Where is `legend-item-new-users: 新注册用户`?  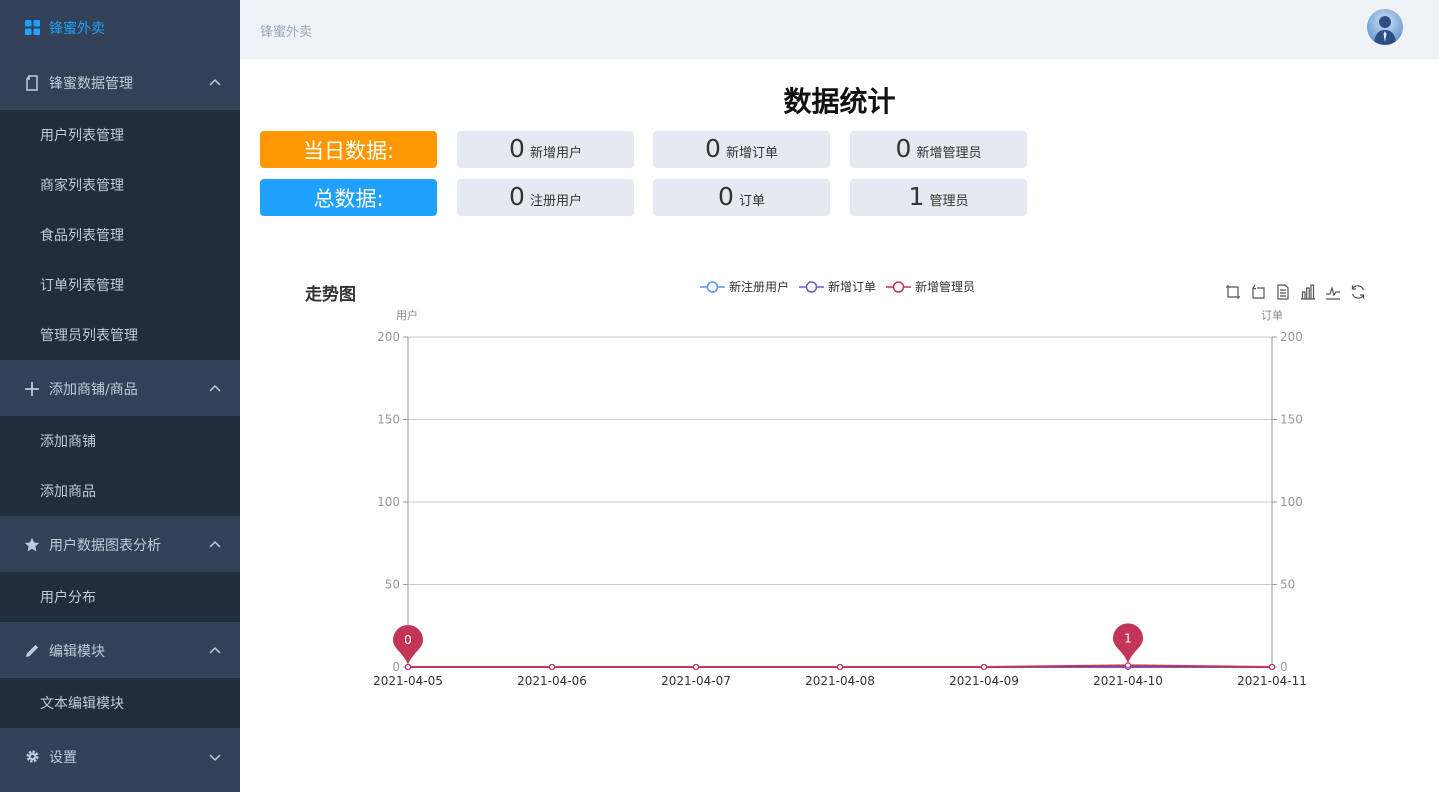 legend-item-new-users: 新注册用户 is located at coordinates (744, 286).